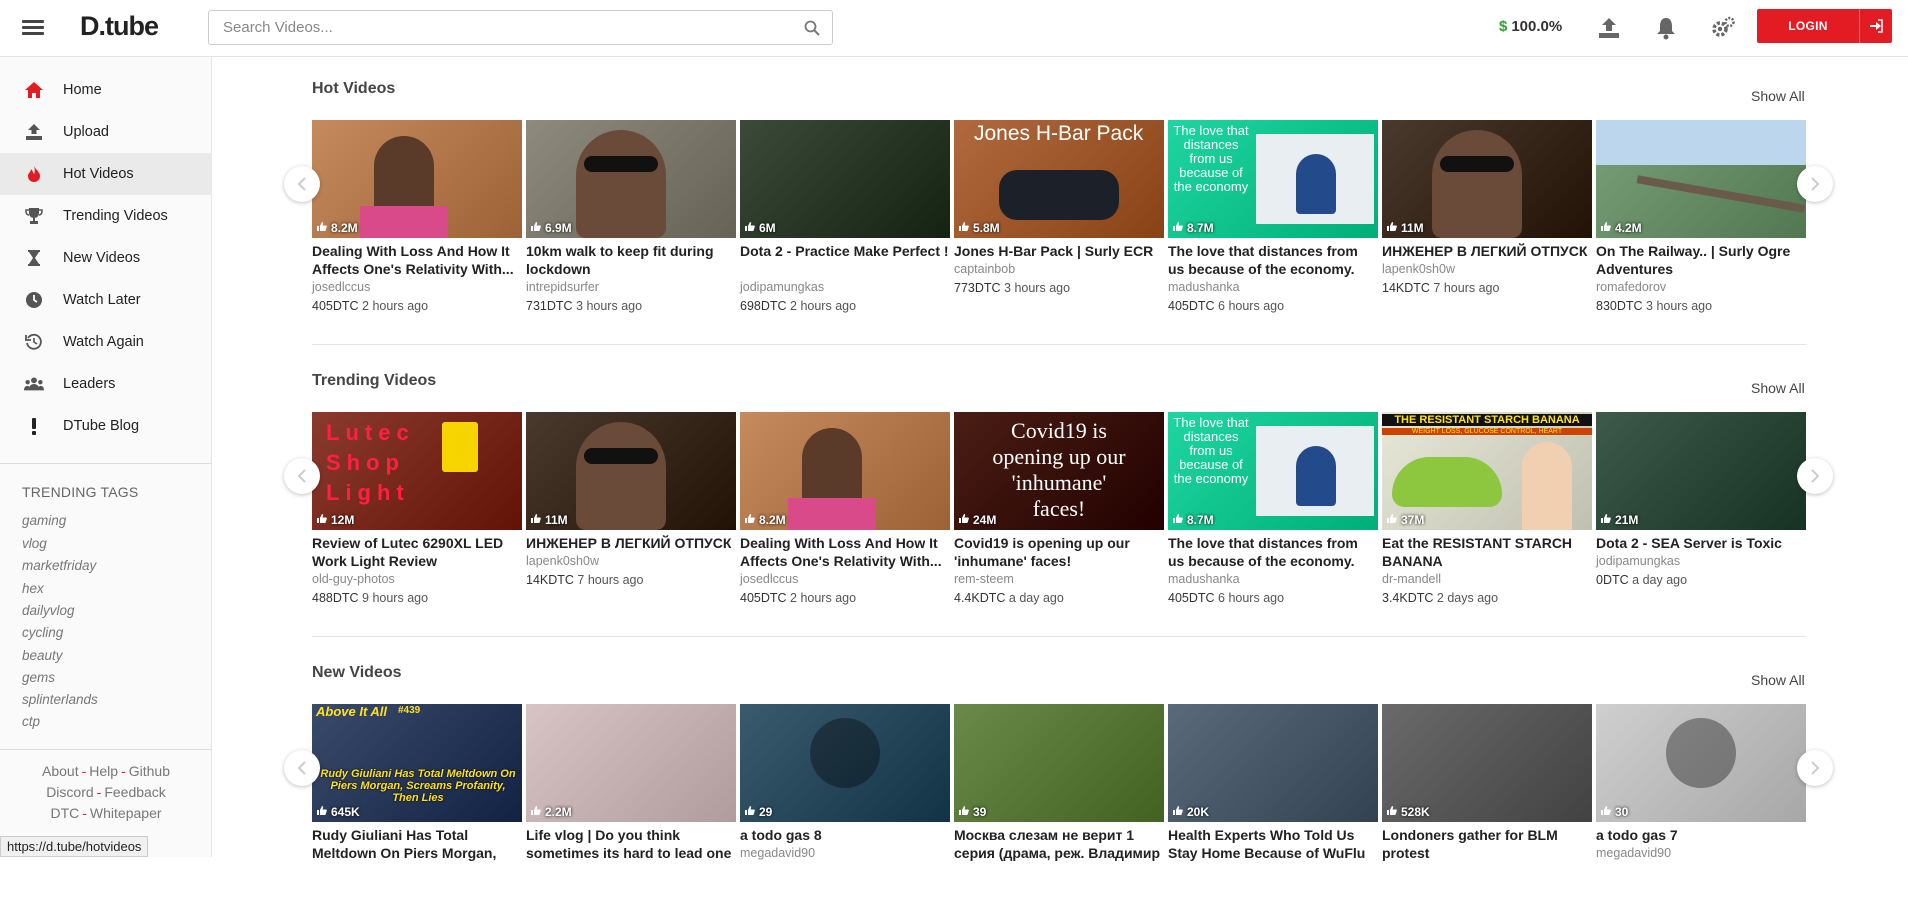 Image resolution: width=1908 pixels, height=904 pixels. What do you see at coordinates (106, 258) in the screenshot?
I see `sidebar-item-new-videos: New Videos` at bounding box center [106, 258].